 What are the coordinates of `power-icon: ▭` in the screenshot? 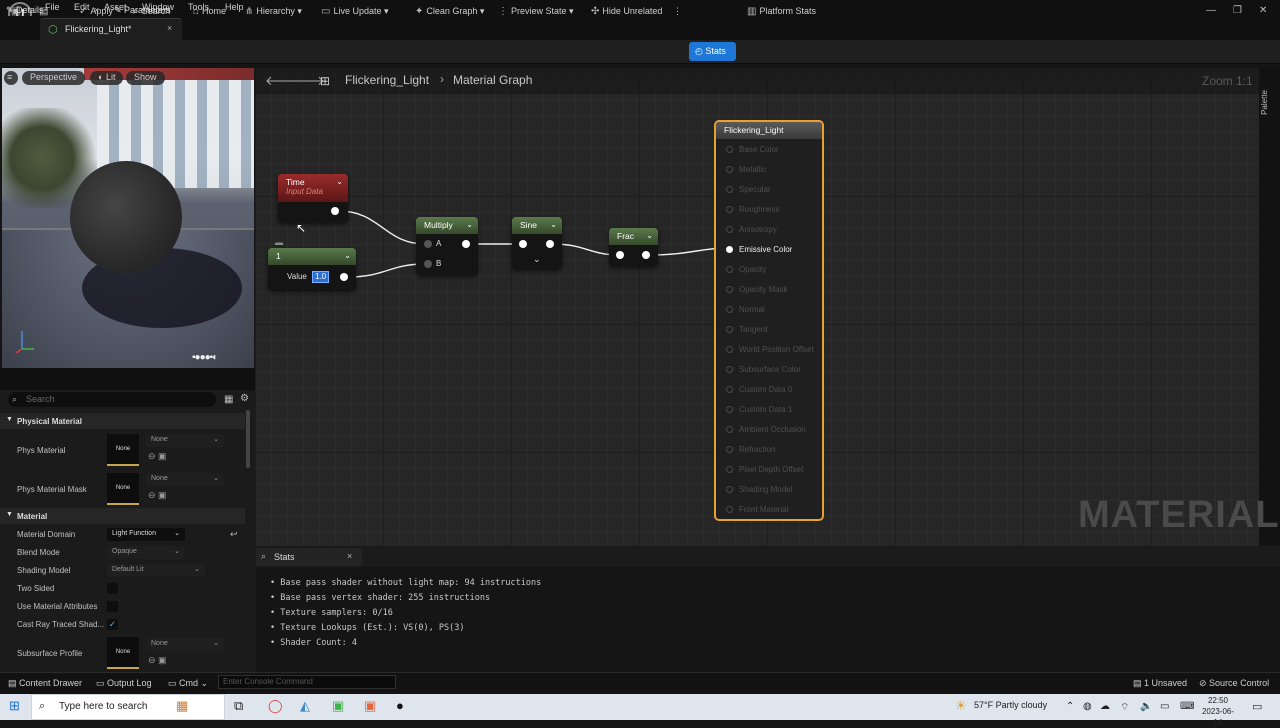 It's located at (1164, 706).